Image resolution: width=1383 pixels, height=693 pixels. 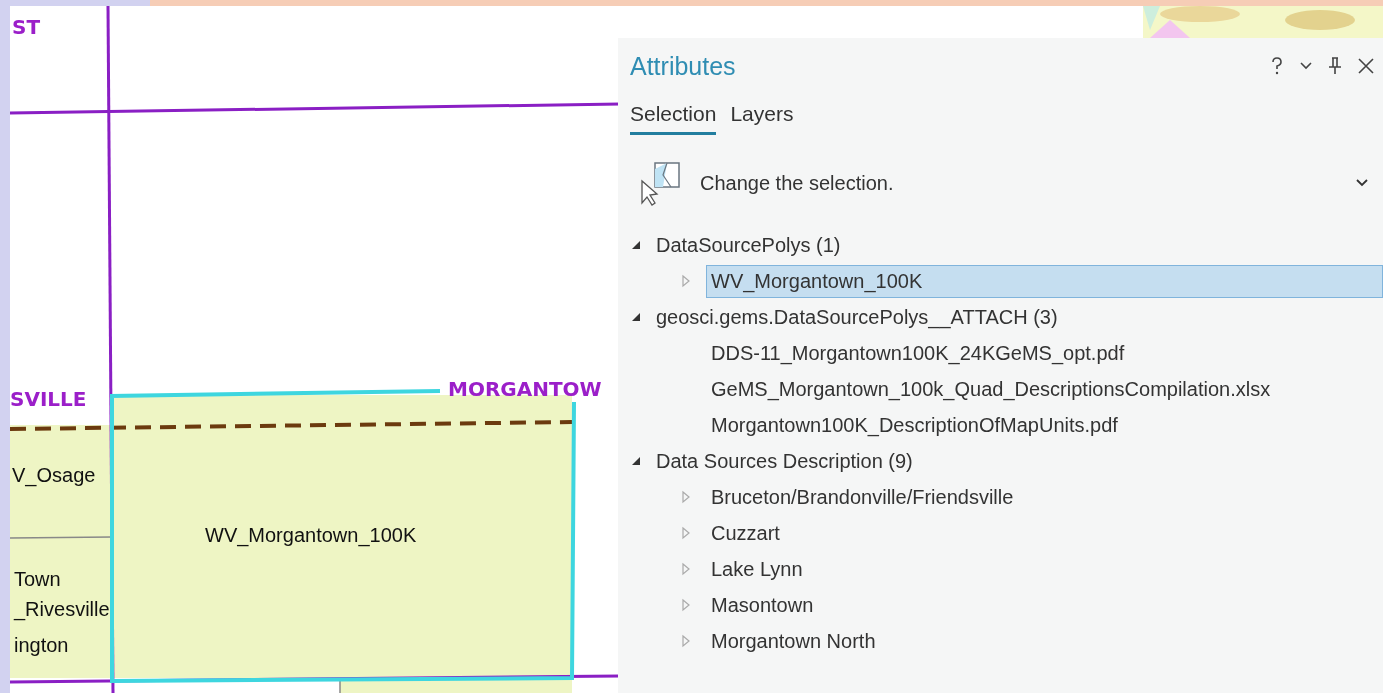 I want to click on pin-icon, so click(x=1335, y=66).